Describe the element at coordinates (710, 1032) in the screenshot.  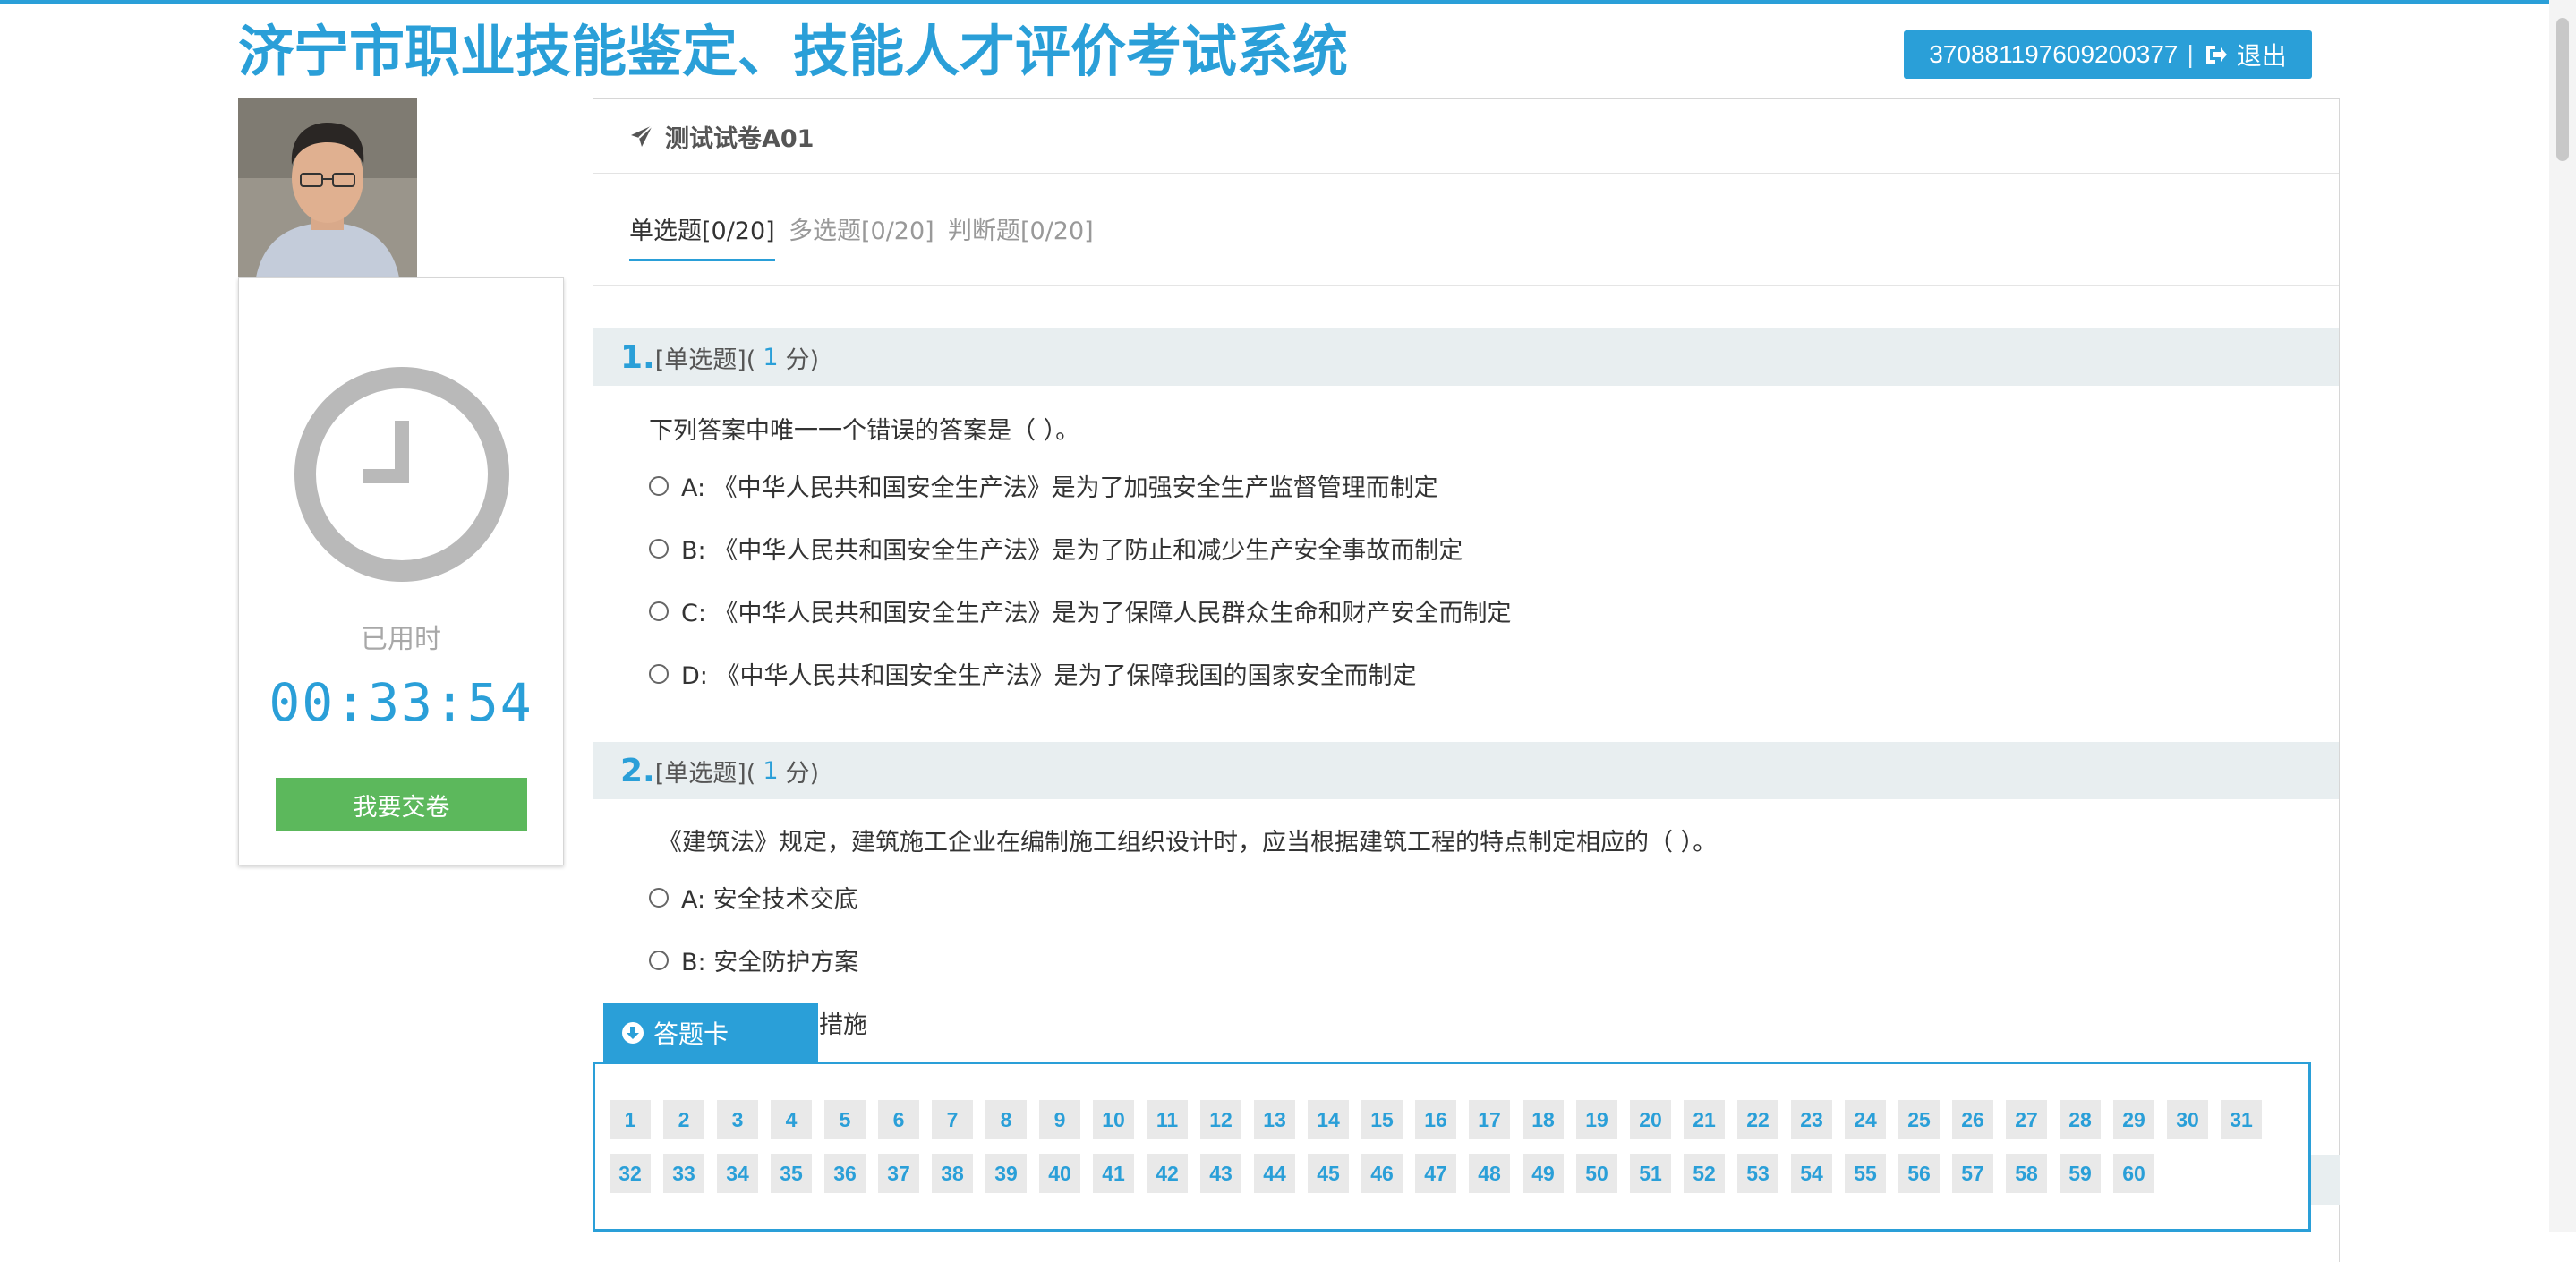
I see `answer-card-toggle: 答题卡` at that location.